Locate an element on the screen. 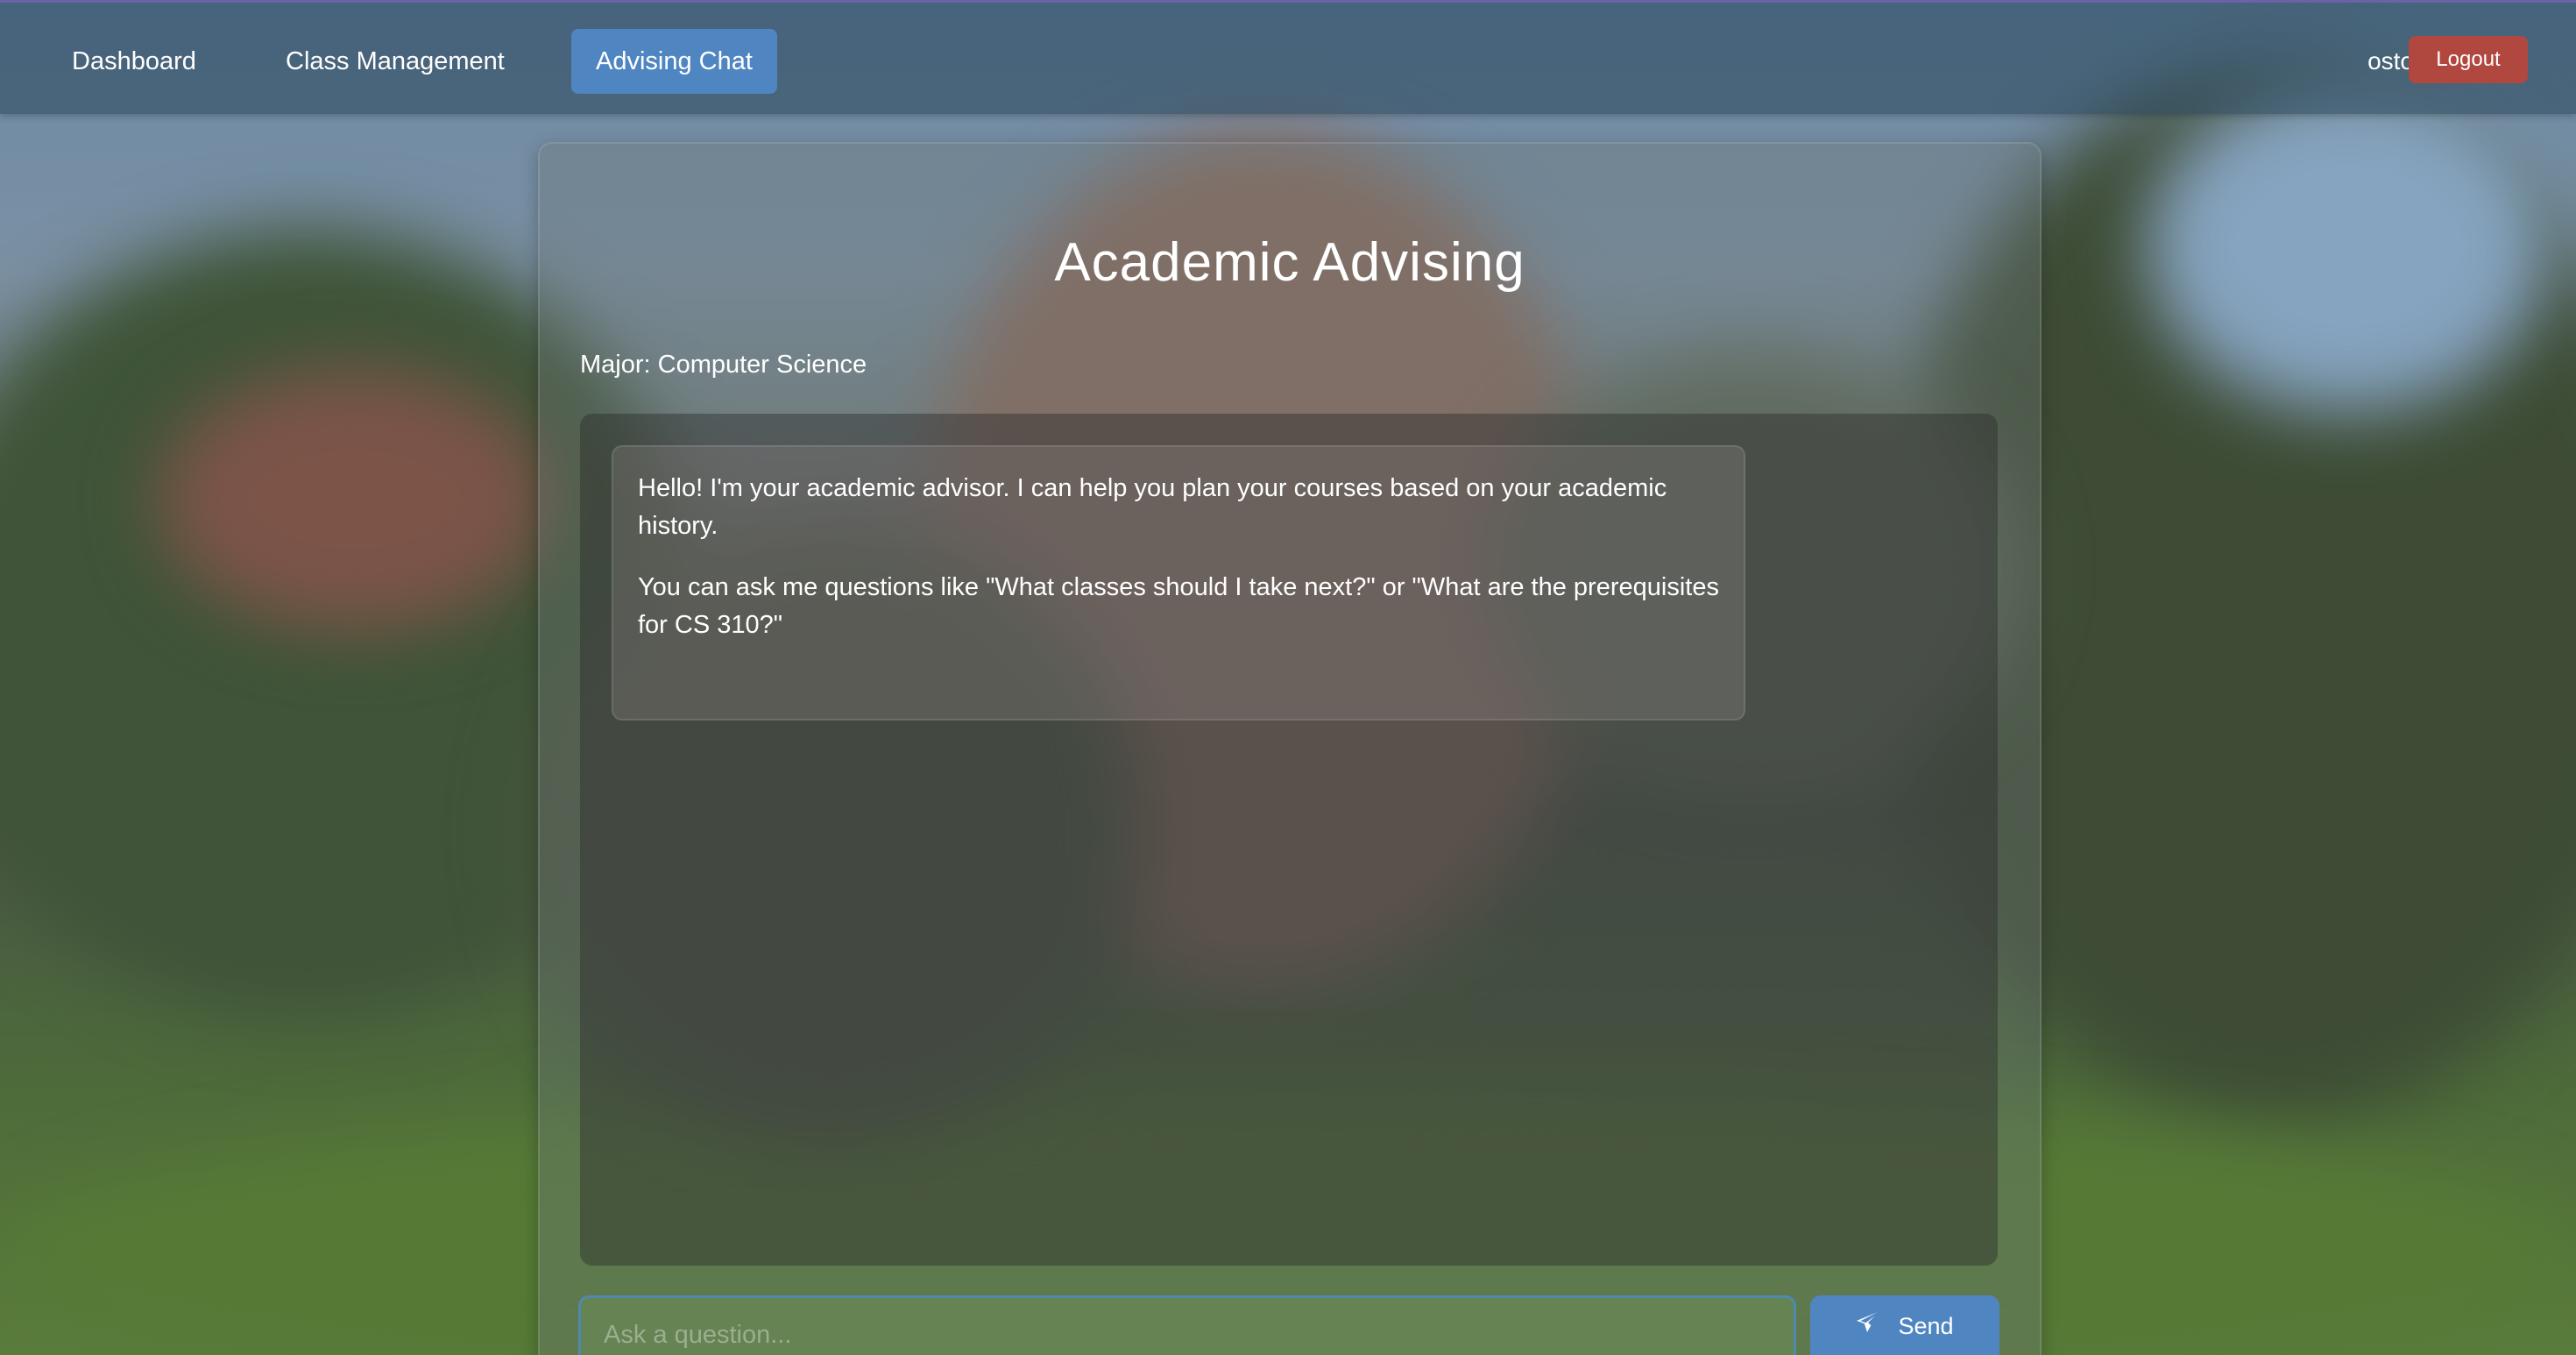 The height and width of the screenshot is (1355, 2576). nav-dashboard: Dashboard is located at coordinates (134, 61).